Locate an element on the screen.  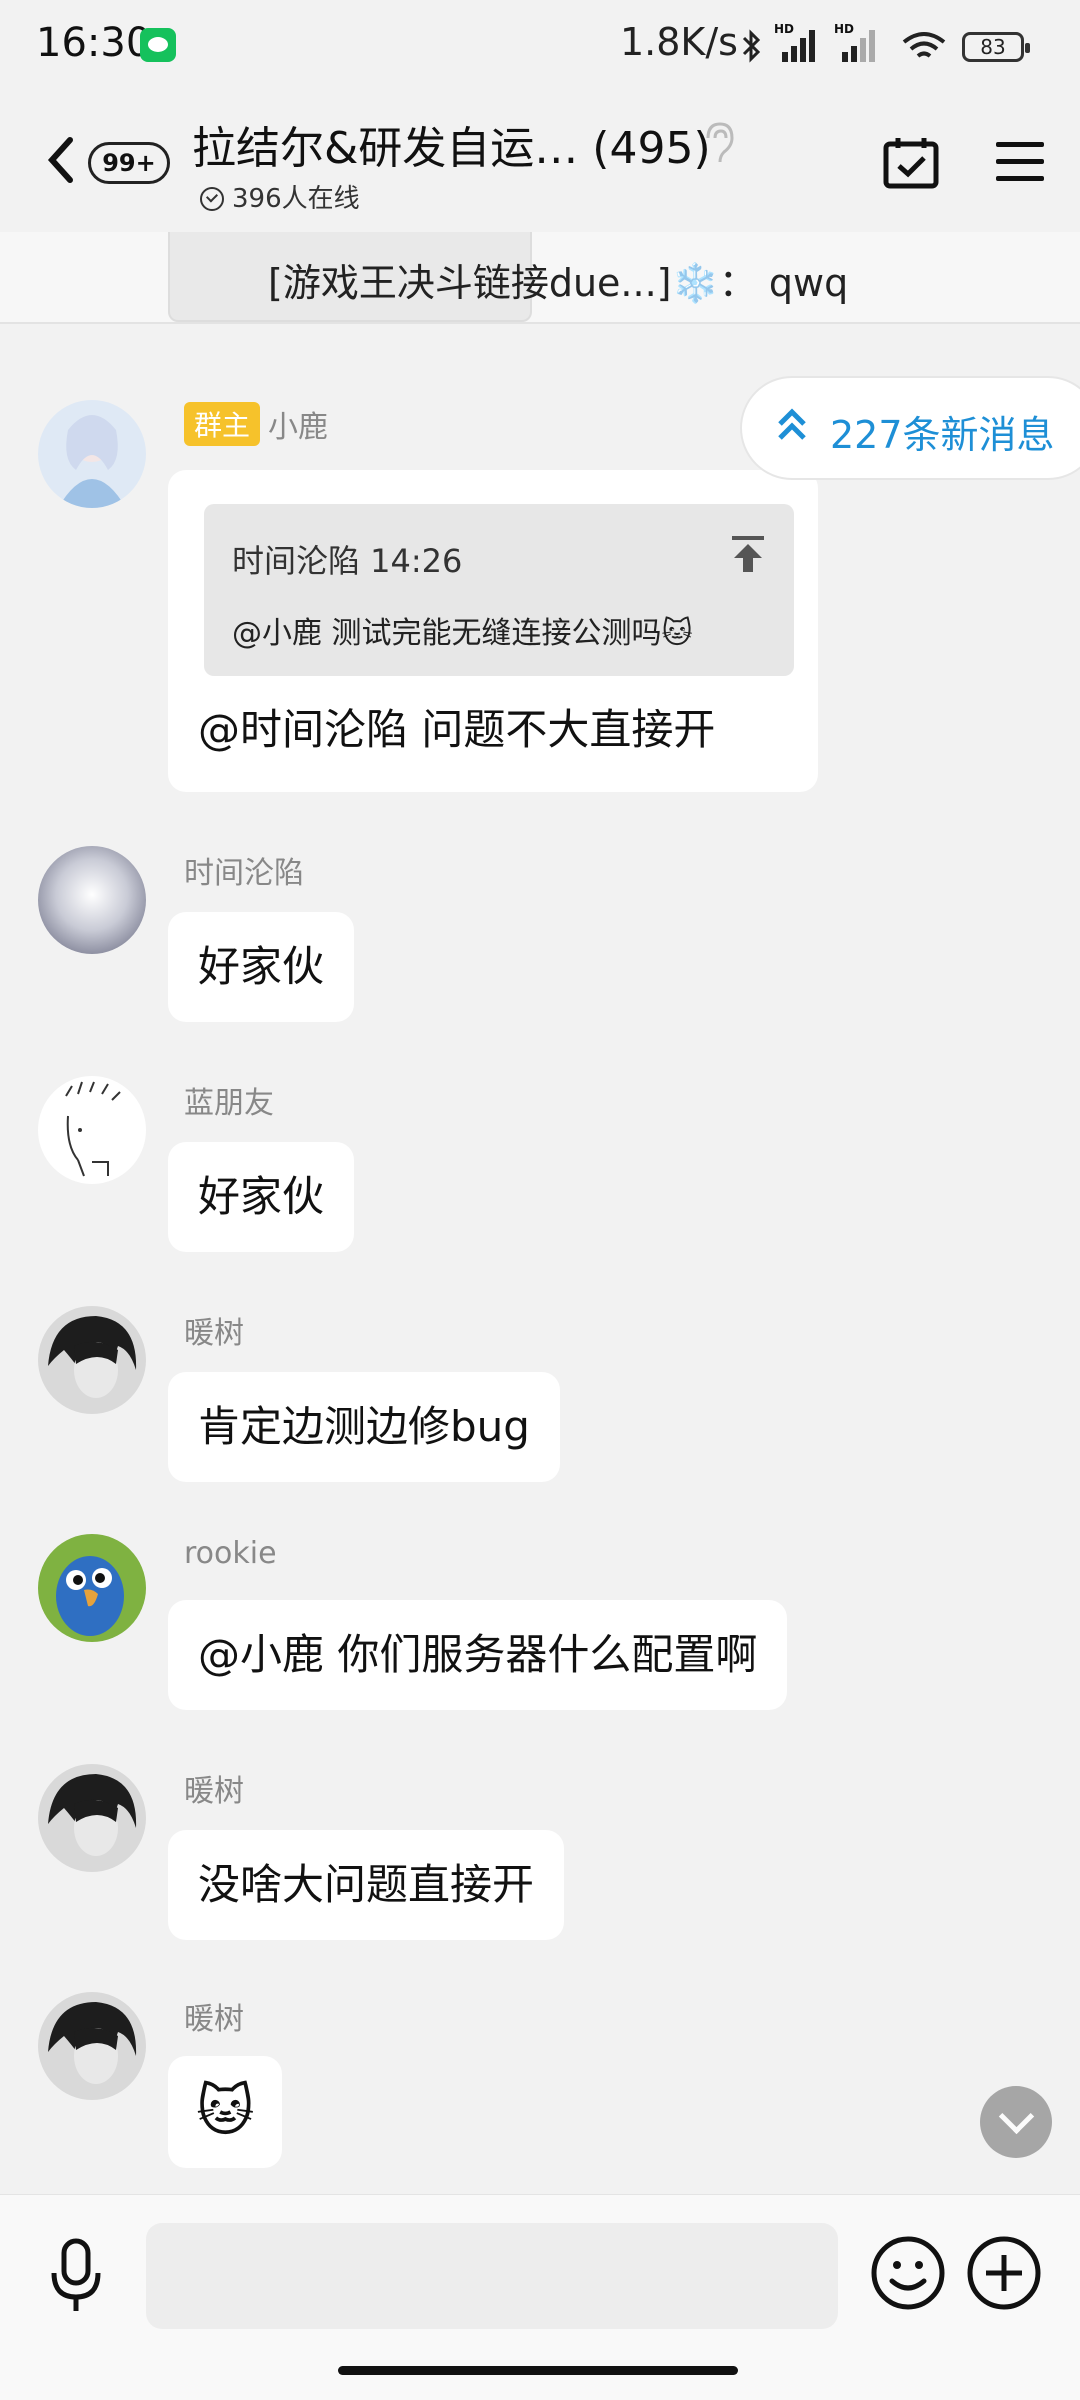
chat-header: 99+ 拉结尔&研发自运… (495) 396人在线 is located at coordinates (540, 161).